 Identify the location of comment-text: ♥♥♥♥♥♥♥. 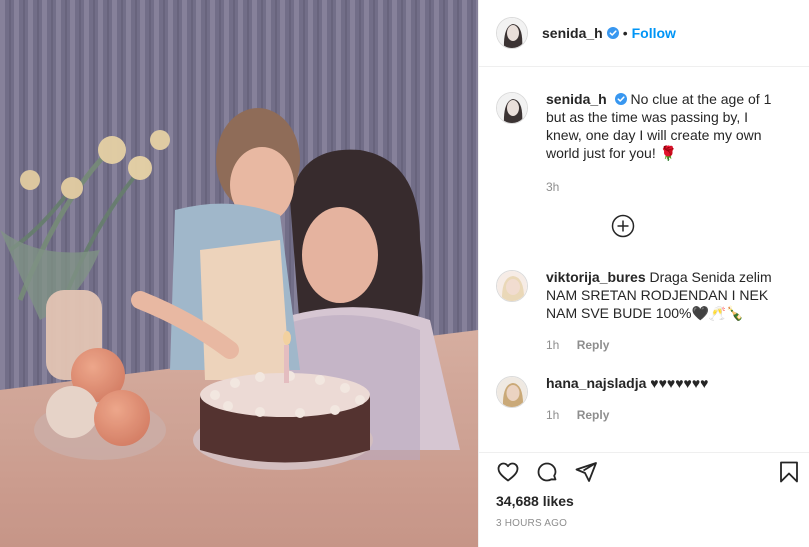
(679, 383).